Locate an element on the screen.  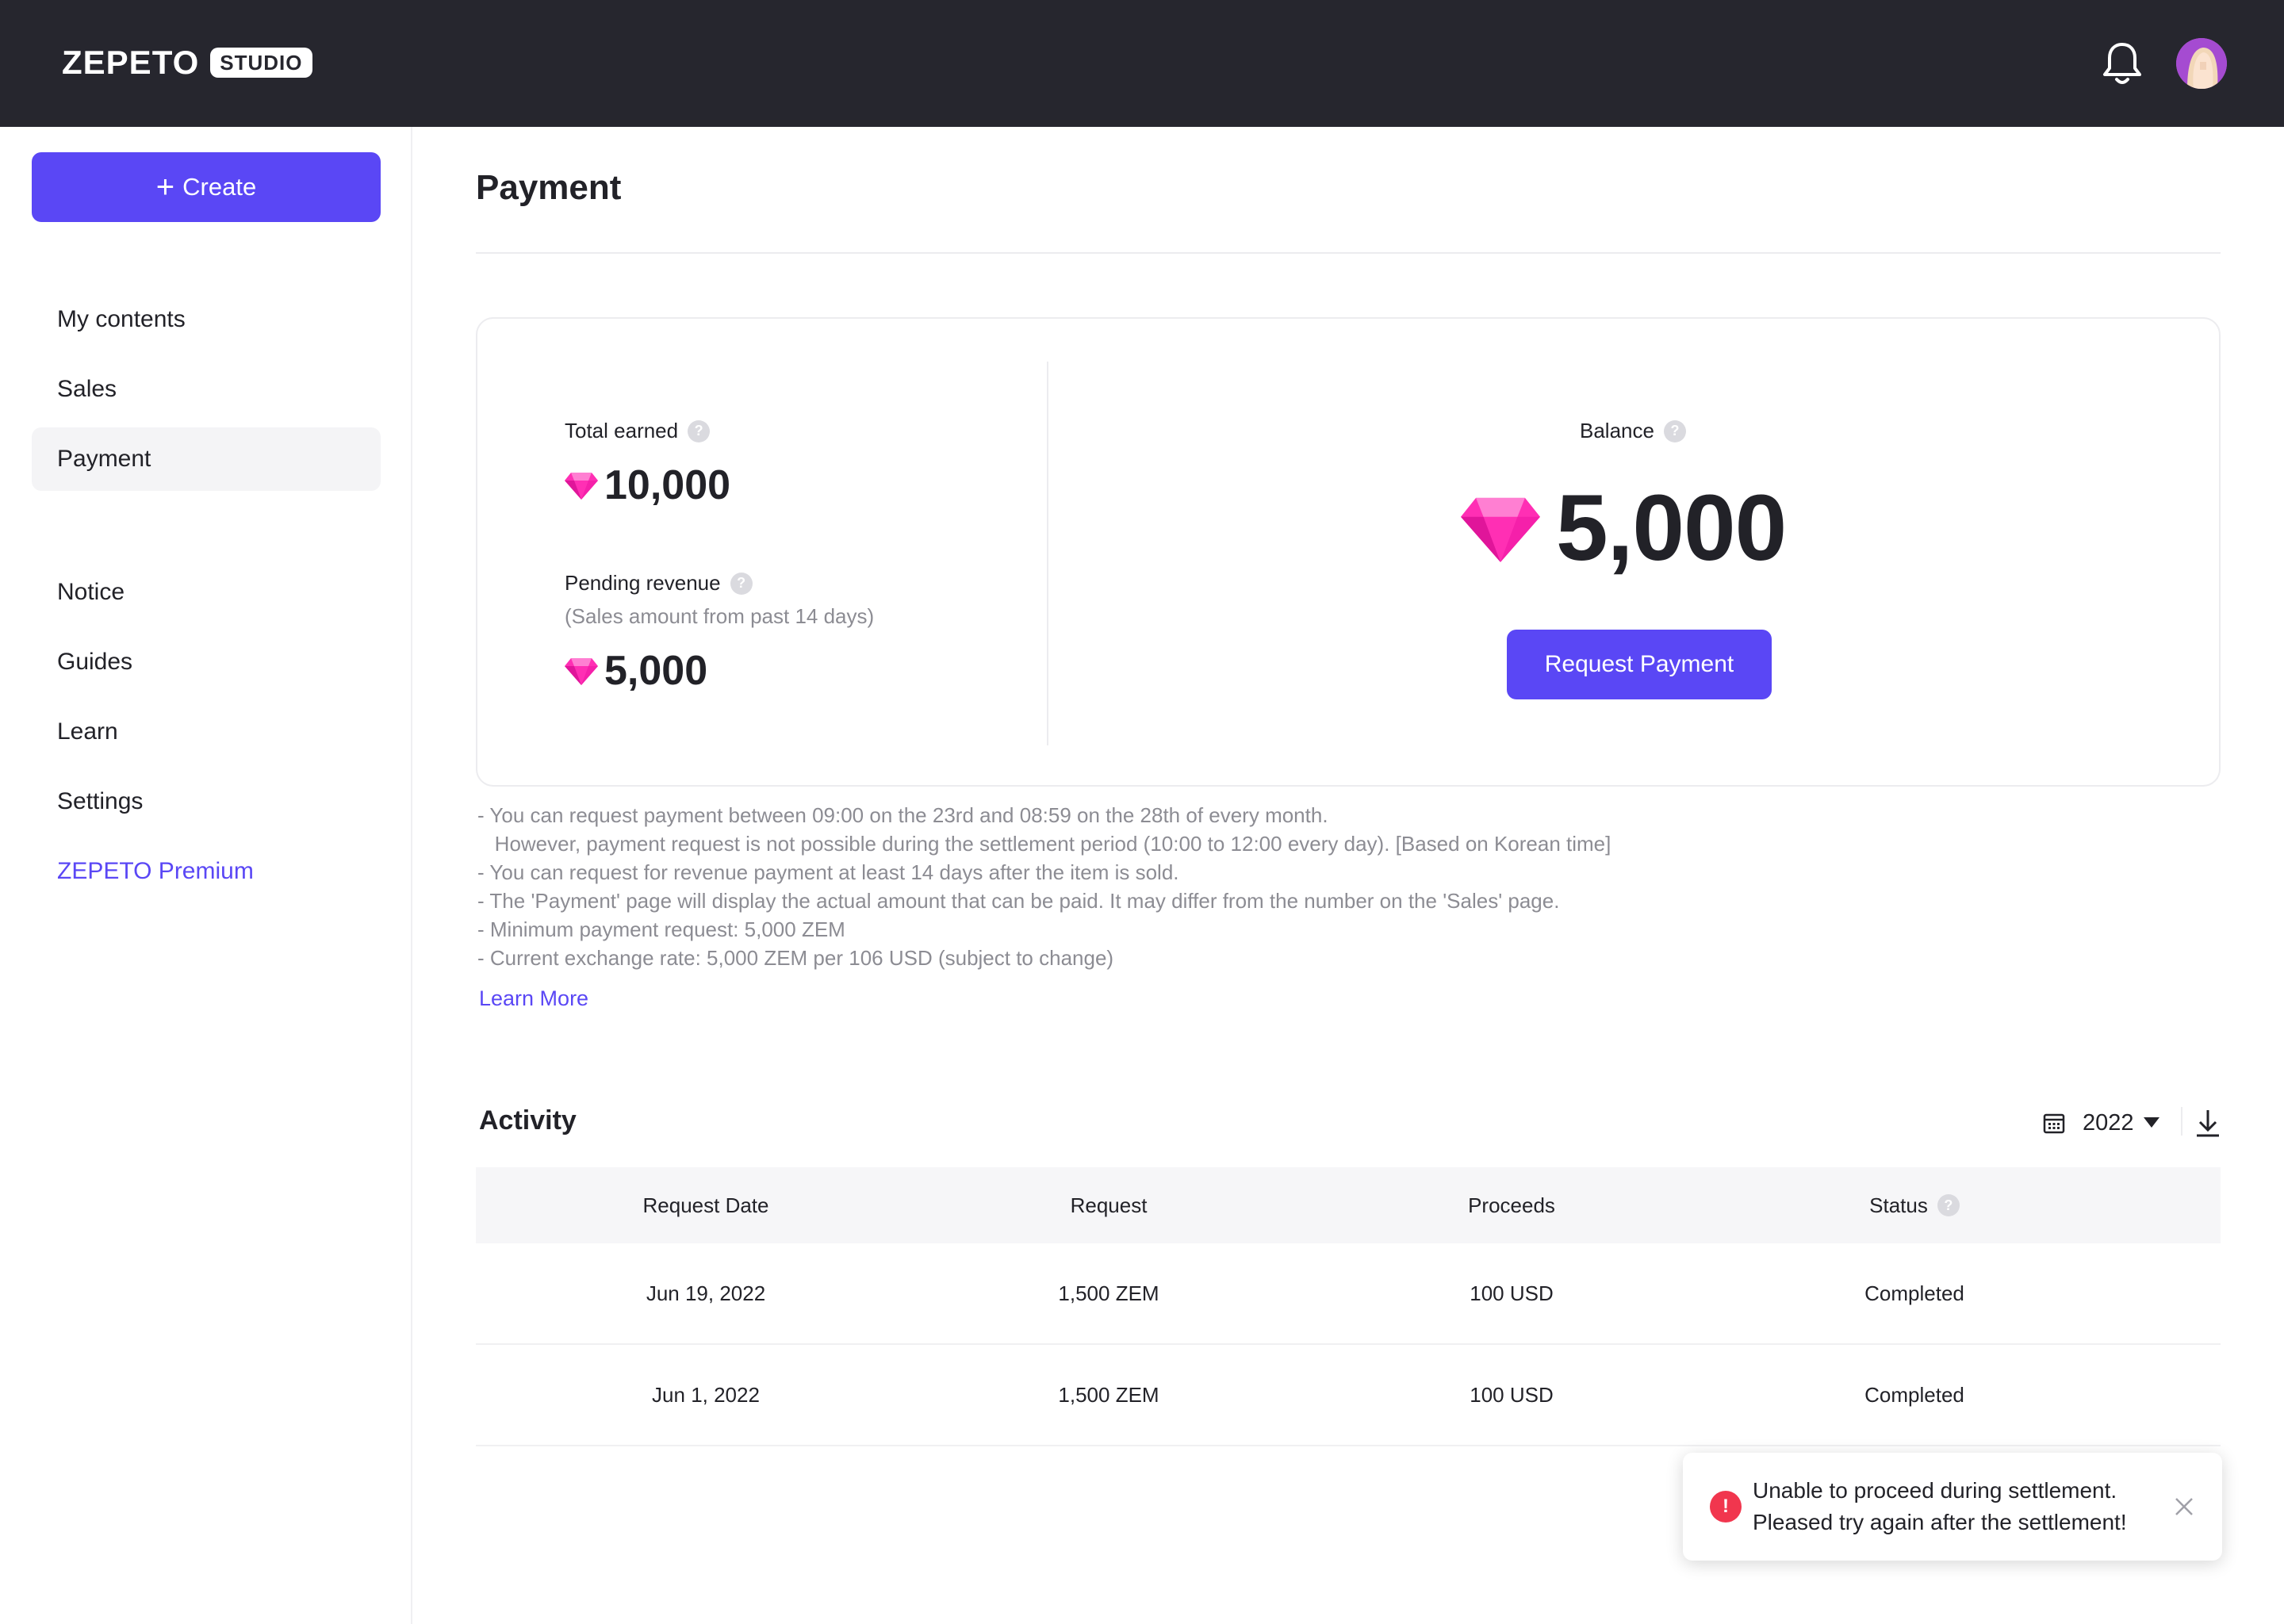
column-header-proceeds: Proceeds is located at coordinates (1511, 1205).